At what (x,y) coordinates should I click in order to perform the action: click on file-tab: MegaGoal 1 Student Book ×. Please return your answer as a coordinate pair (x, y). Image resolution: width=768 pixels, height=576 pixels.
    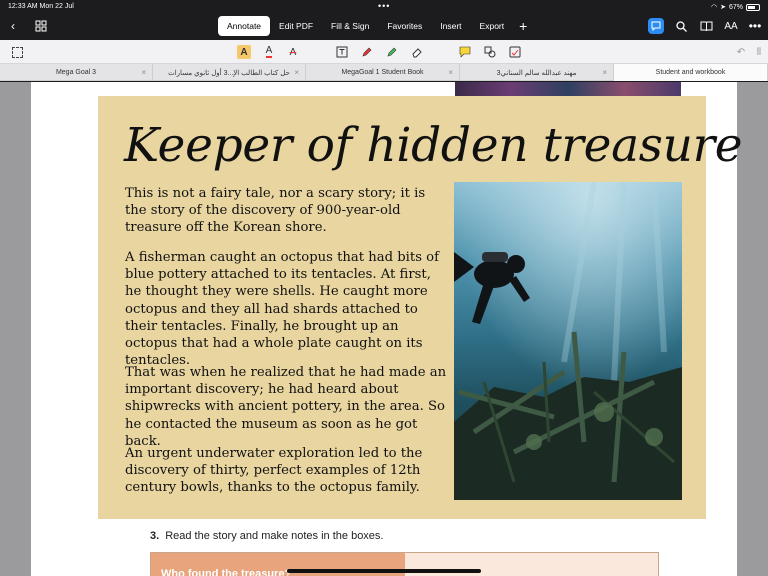
    Looking at the image, I should click on (383, 72).